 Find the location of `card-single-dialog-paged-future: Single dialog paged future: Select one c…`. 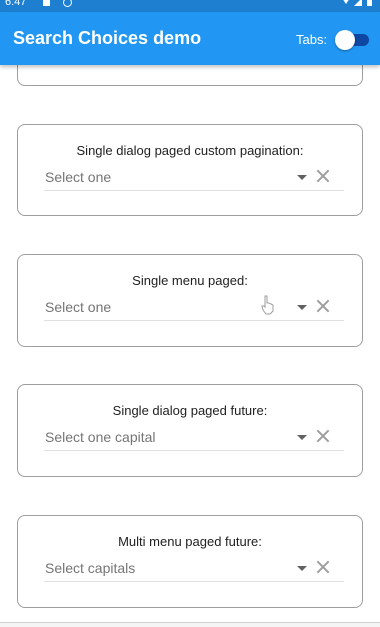

card-single-dialog-paged-future: Single dialog paged future: Select one c… is located at coordinates (190, 430).